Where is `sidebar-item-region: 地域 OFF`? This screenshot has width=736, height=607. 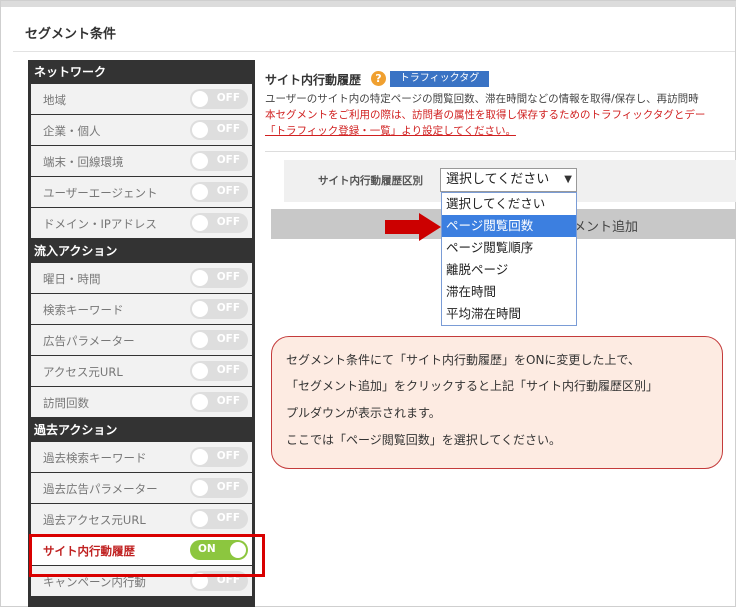 sidebar-item-region: 地域 OFF is located at coordinates (141, 99).